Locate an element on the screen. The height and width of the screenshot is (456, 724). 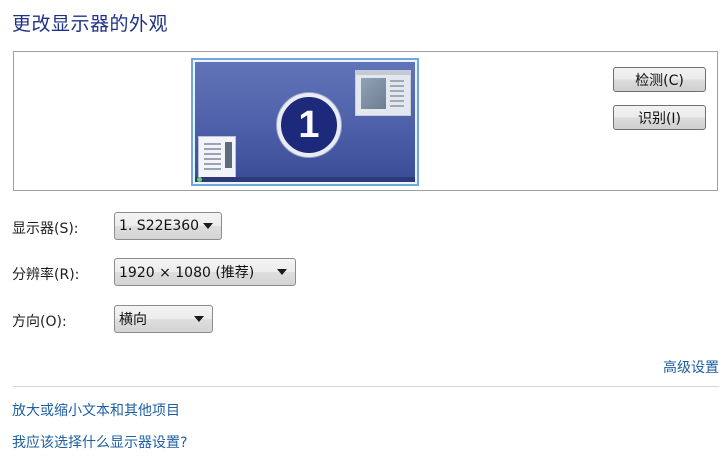
page-title: 更改显示器的外观 is located at coordinates (90, 24).